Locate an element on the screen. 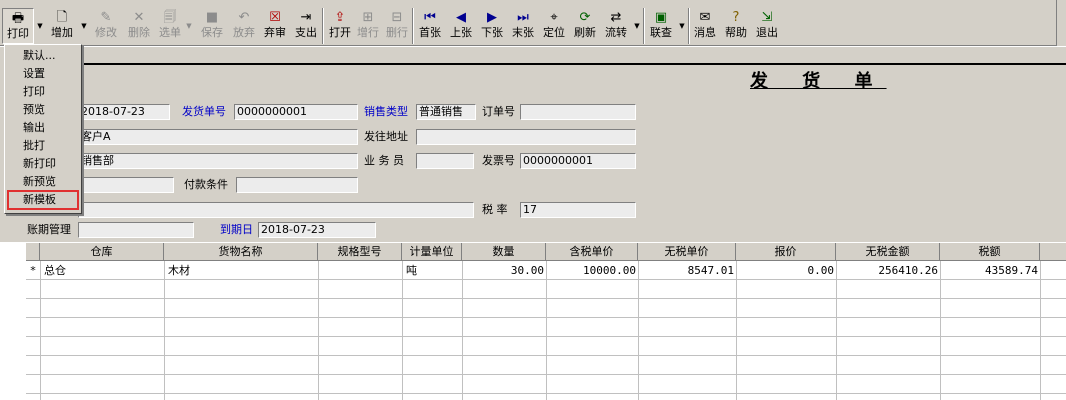  edit-button: ✎ 修改 is located at coordinates (106, 26).